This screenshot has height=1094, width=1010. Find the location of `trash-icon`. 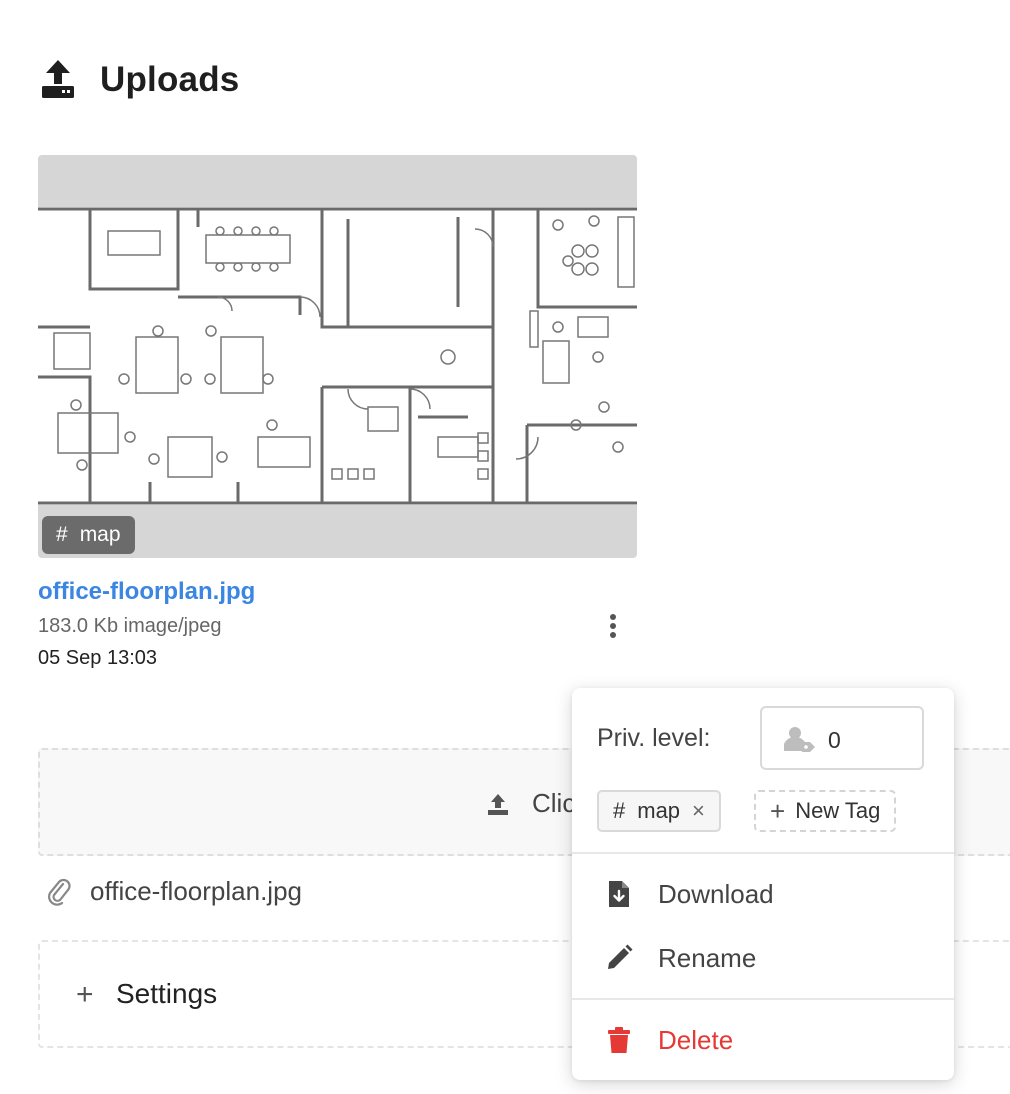

trash-icon is located at coordinates (619, 1040).